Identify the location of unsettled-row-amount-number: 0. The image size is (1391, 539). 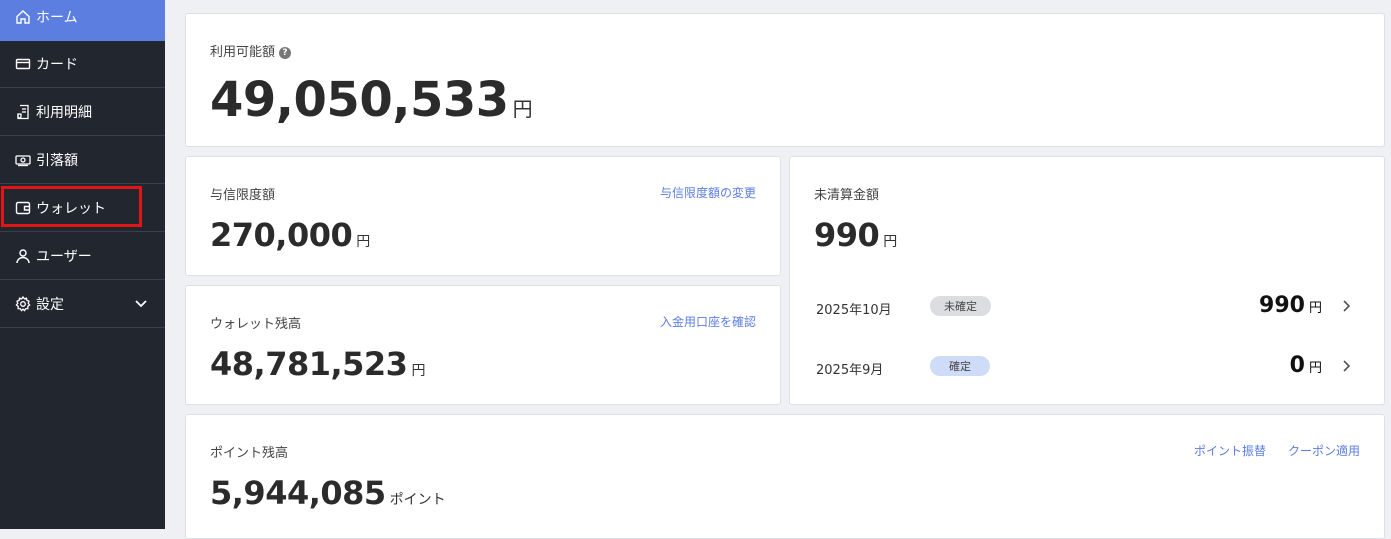
(1297, 365).